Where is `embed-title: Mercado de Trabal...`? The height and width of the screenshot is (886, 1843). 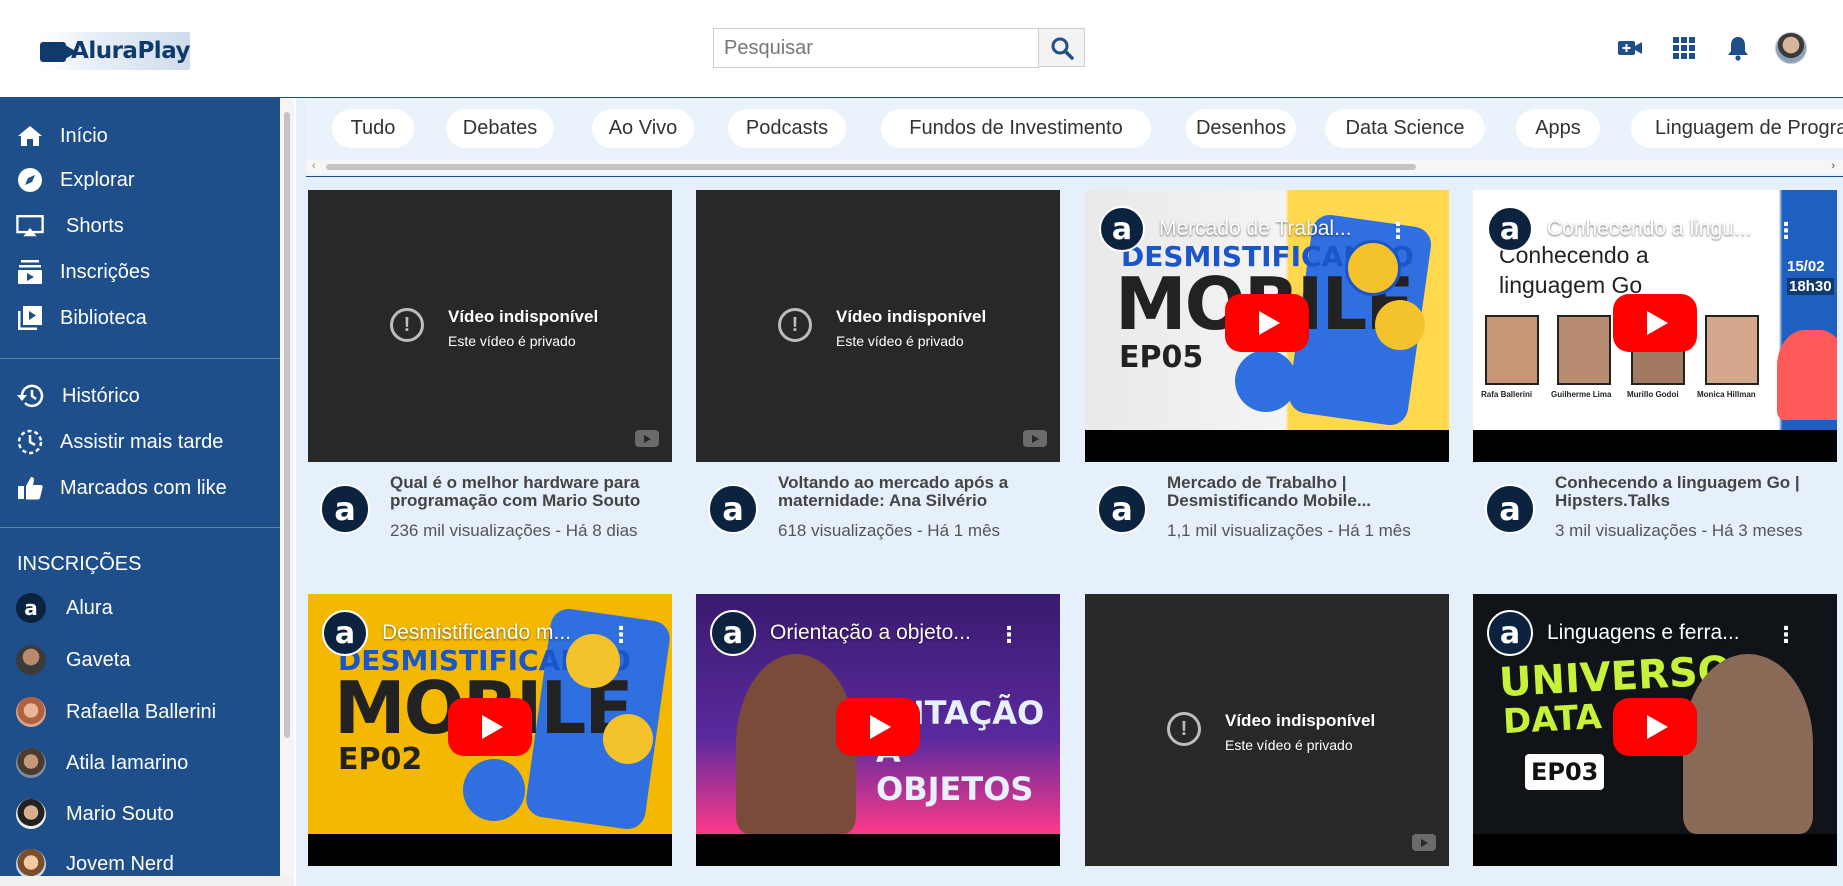 embed-title: Mercado de Trabal... is located at coordinates (1274, 229).